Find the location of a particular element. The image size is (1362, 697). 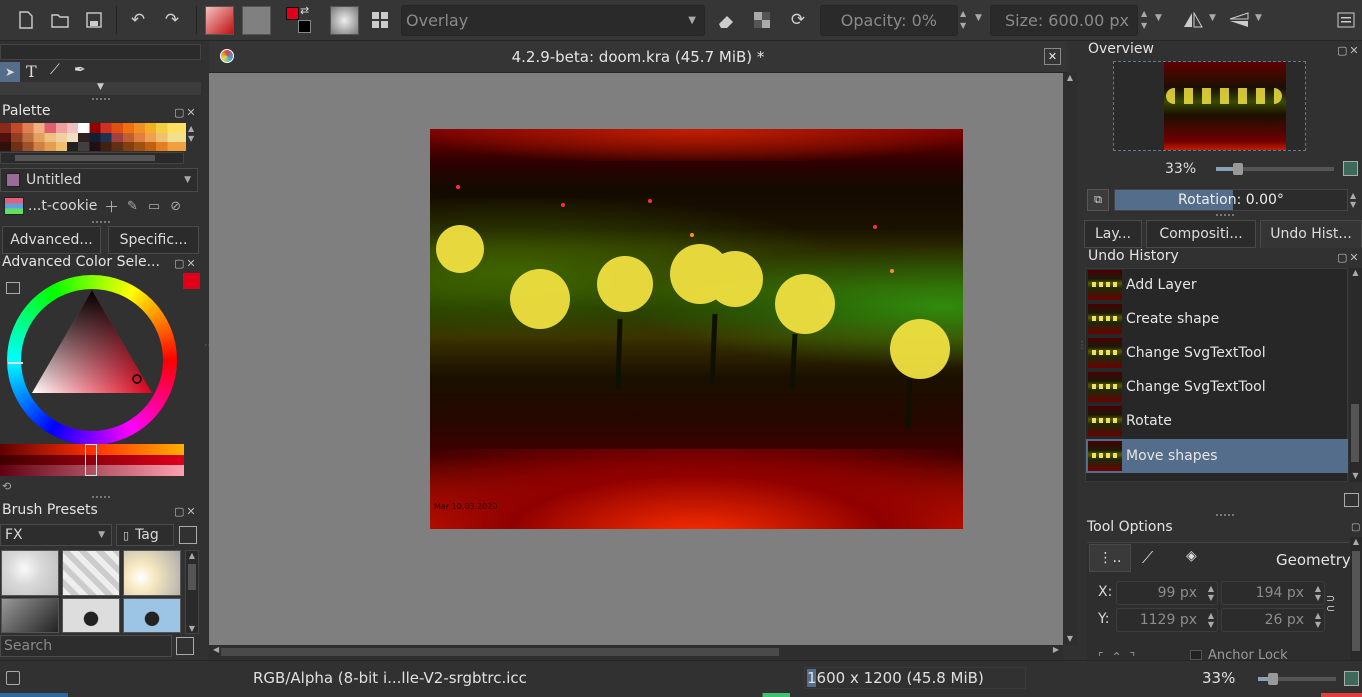

opacity-slider: Opacity: 0% is located at coordinates (889, 20).